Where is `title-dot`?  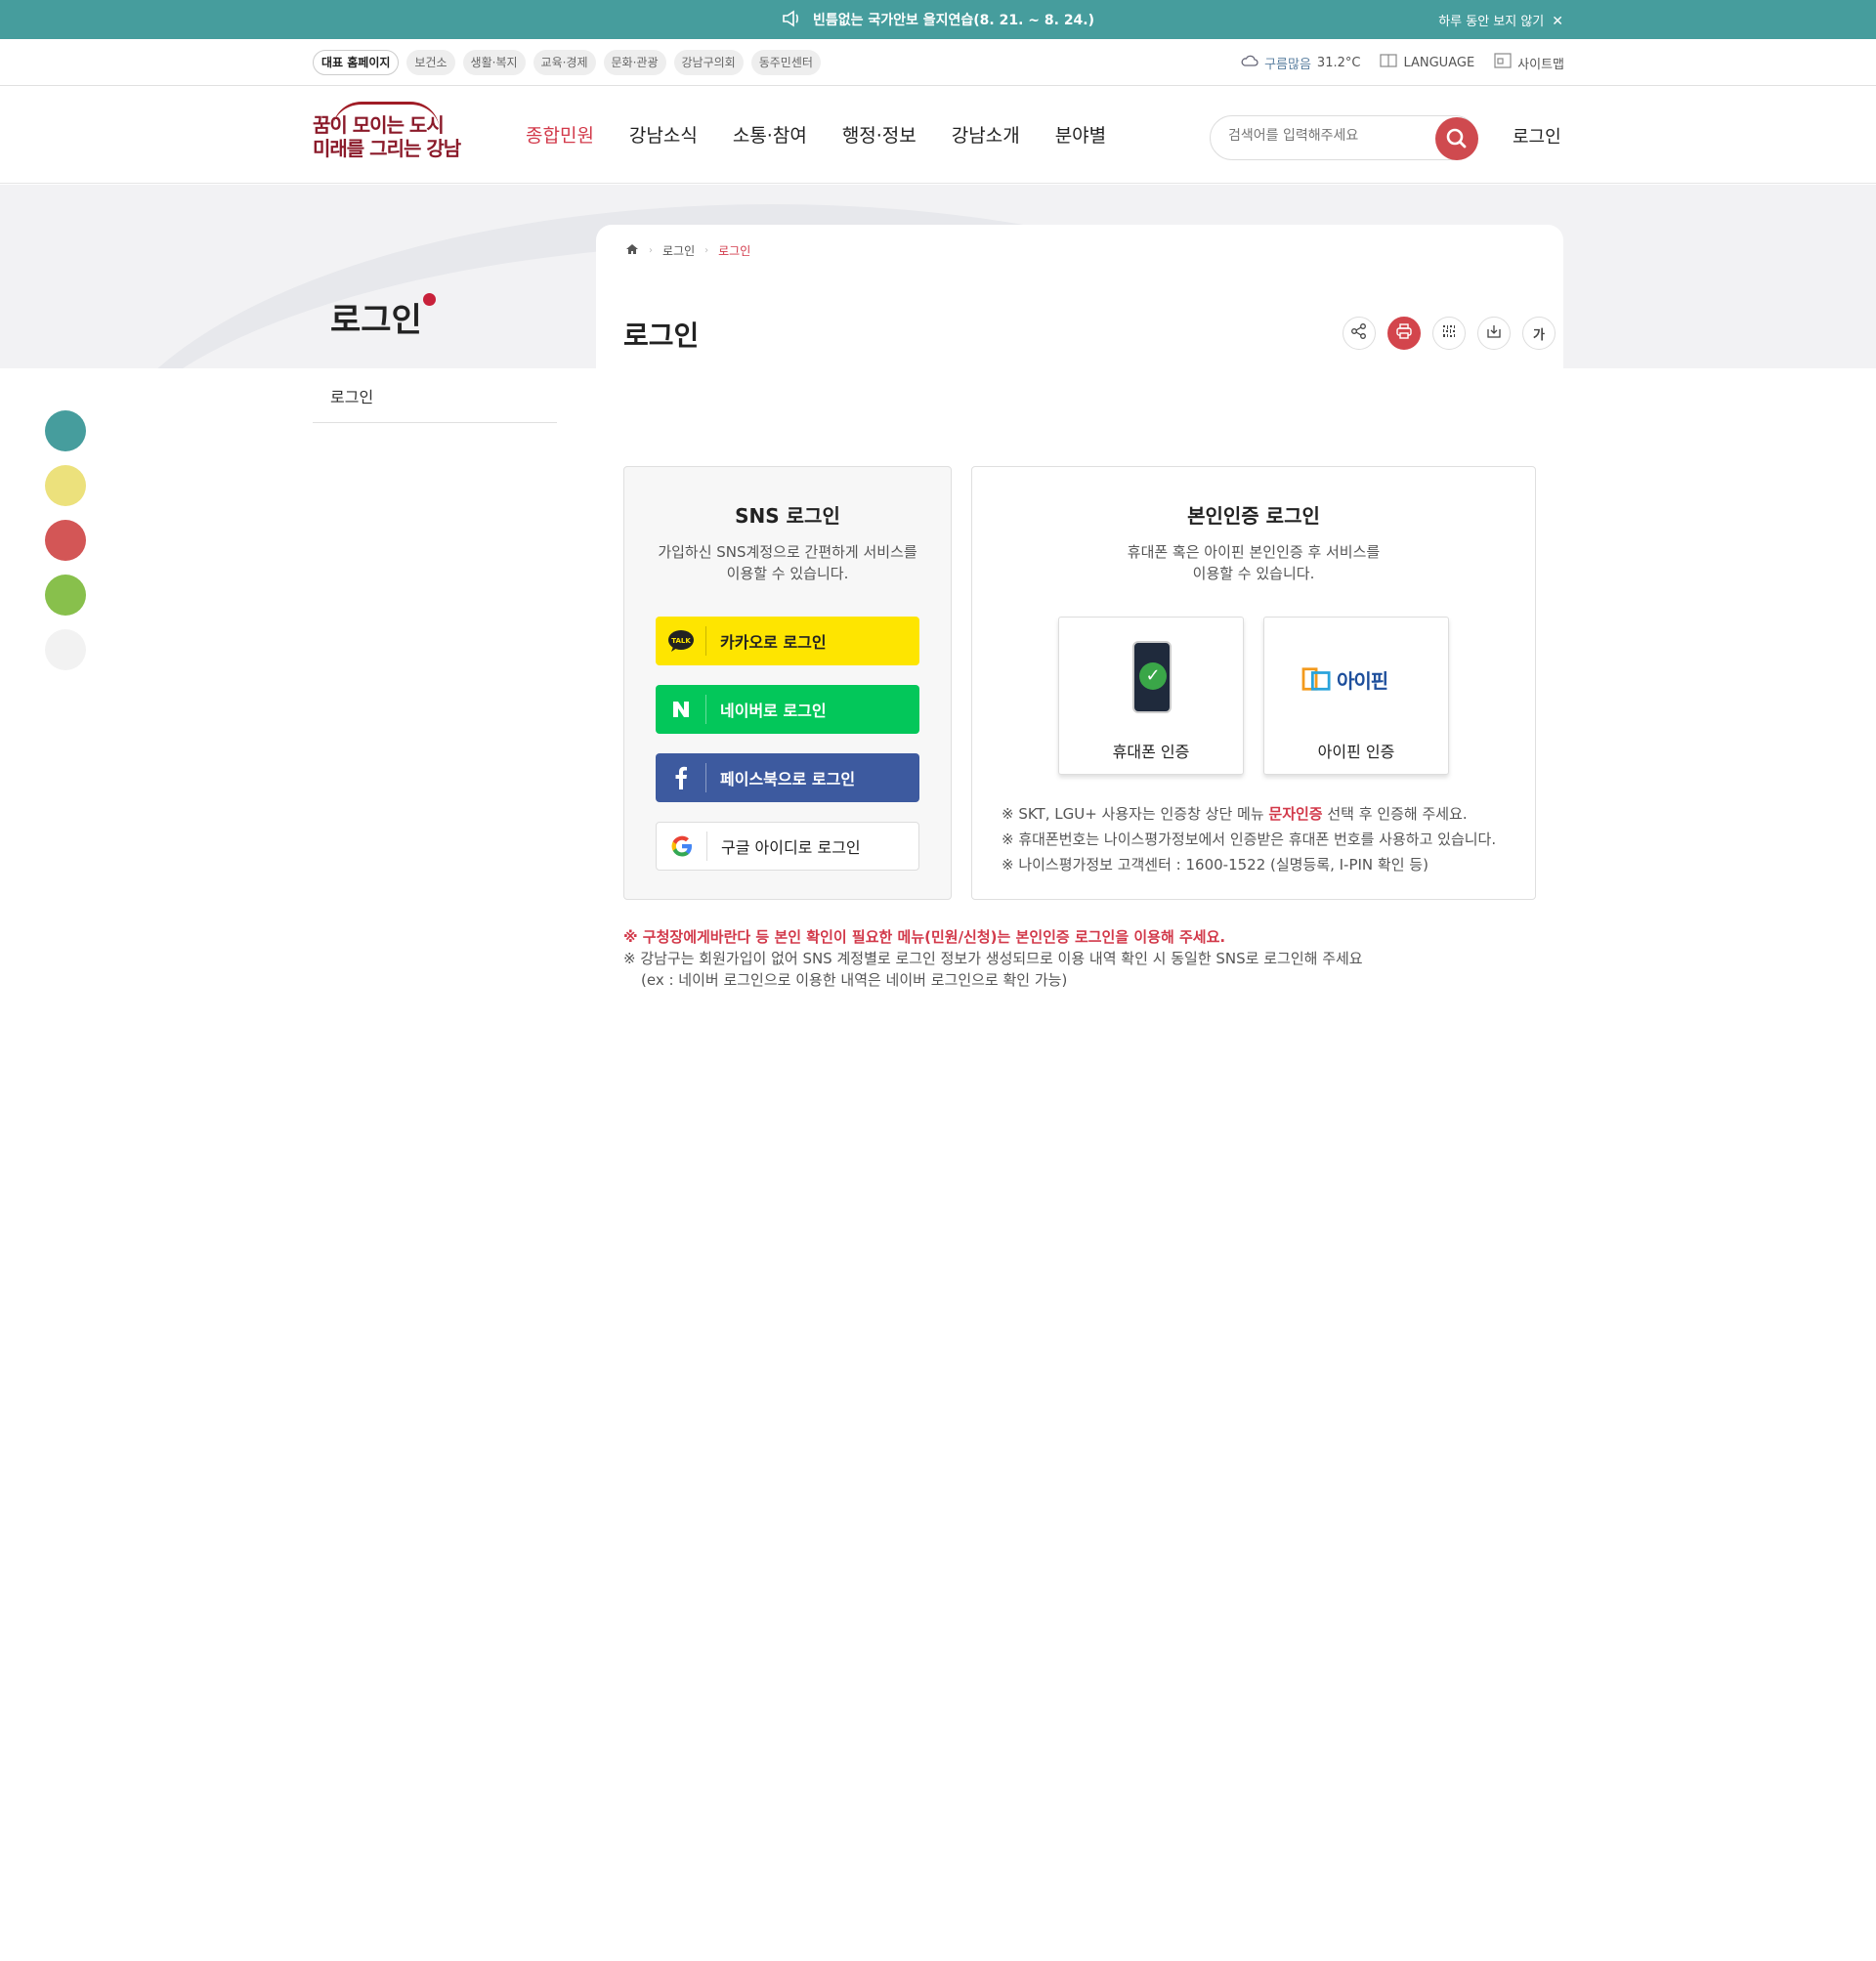 title-dot is located at coordinates (429, 300).